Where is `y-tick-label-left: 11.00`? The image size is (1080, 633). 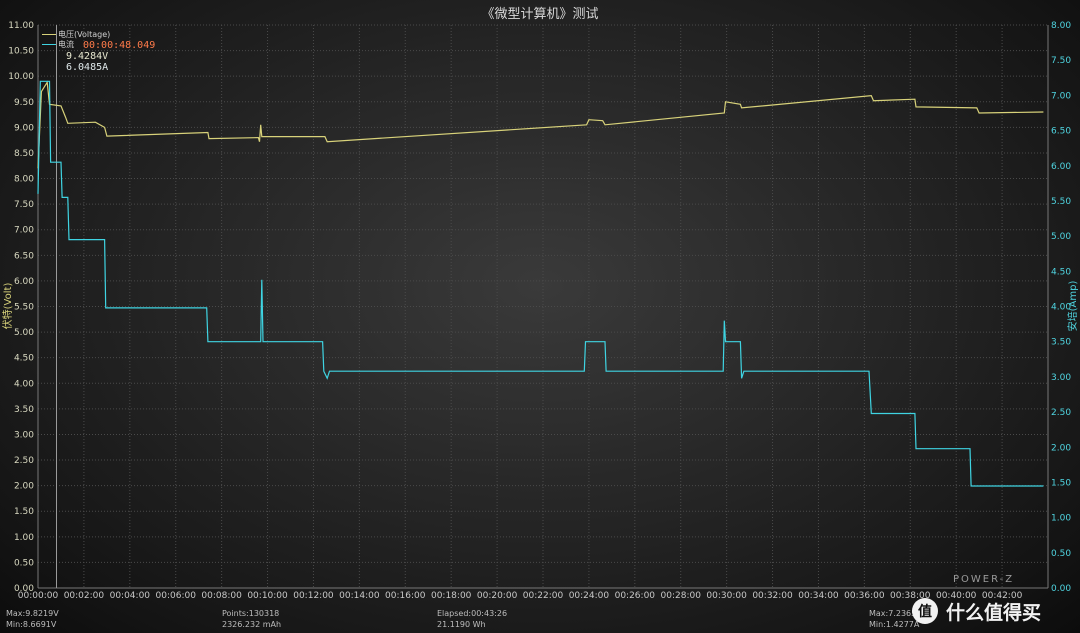
y-tick-label-left: 11.00 is located at coordinates (21, 26).